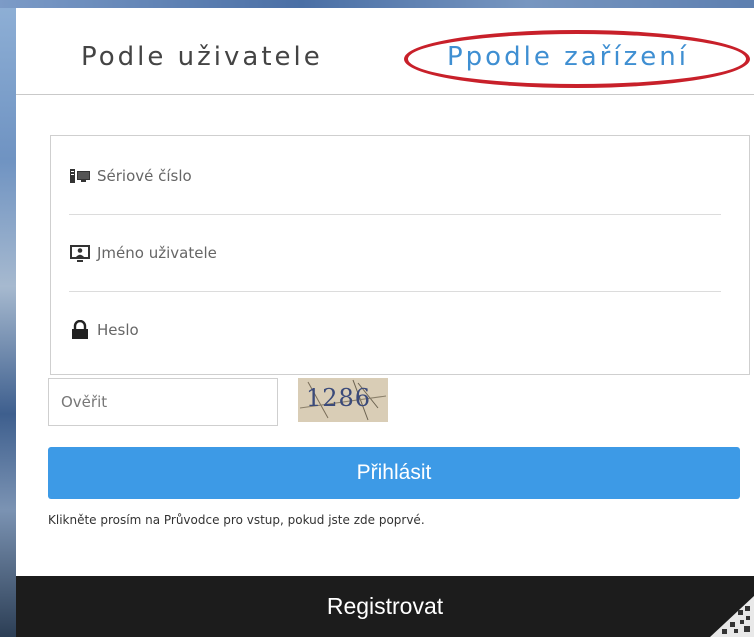 The width and height of the screenshot is (754, 637). What do you see at coordinates (339, 398) in the screenshot?
I see `captcha-text: 1286` at bounding box center [339, 398].